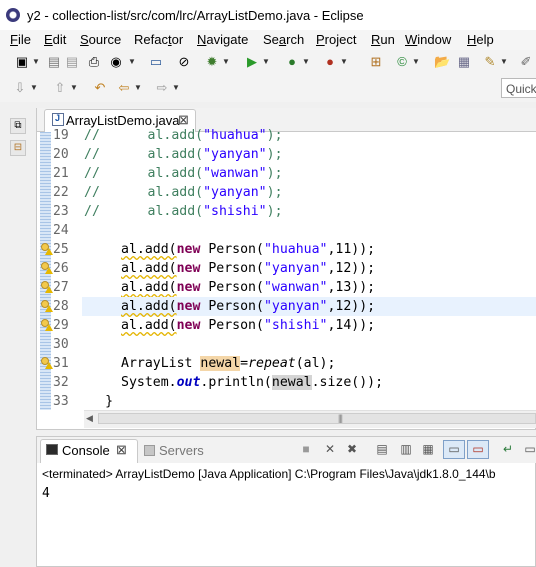  What do you see at coordinates (18, 148) in the screenshot?
I see `package-explorer-icon: ⊟` at bounding box center [18, 148].